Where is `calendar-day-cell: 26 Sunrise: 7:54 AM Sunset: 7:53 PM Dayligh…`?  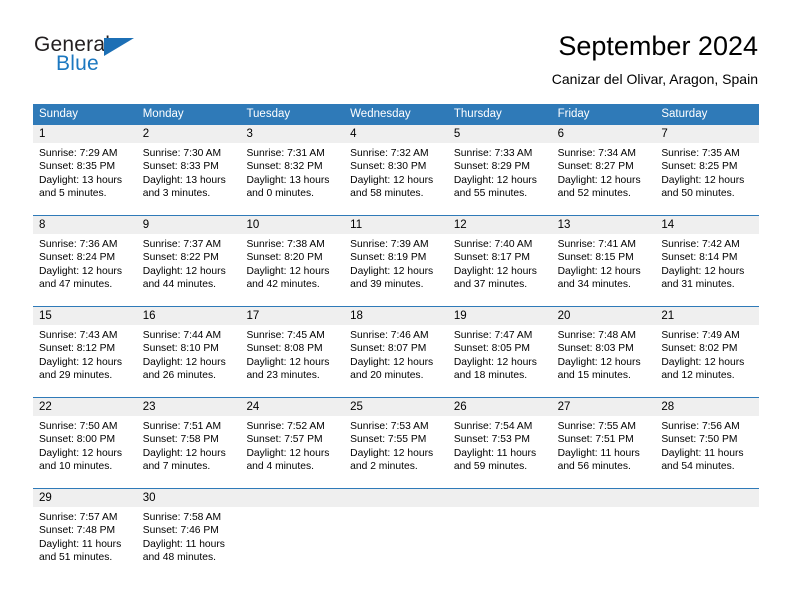 calendar-day-cell: 26 Sunrise: 7:54 AM Sunset: 7:53 PM Dayligh… is located at coordinates (499, 443).